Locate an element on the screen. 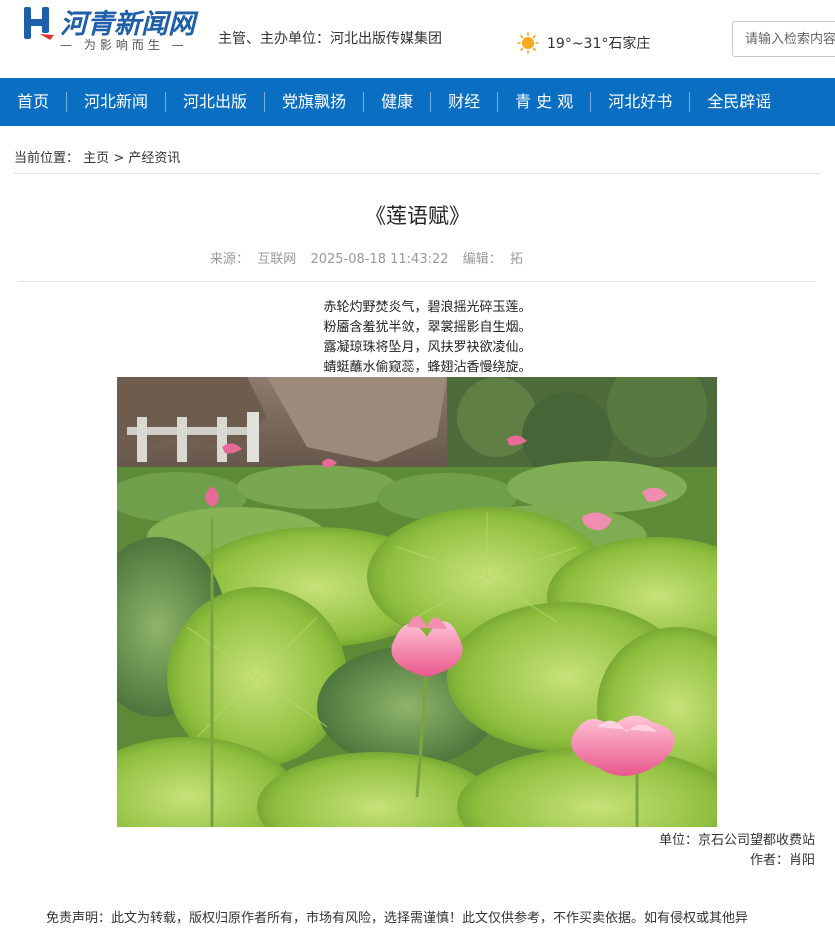 The image size is (835, 932). article-title: 《莲语赋》 is located at coordinates (417, 216).